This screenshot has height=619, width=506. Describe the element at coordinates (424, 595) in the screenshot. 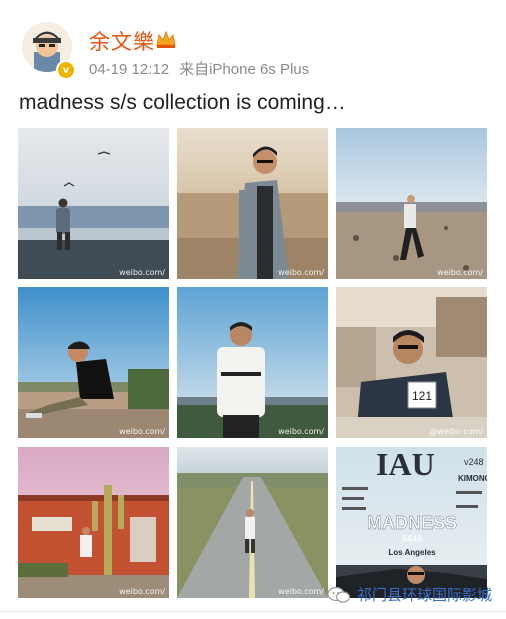

I see `footer-watermark-text: 祁门县环球国际影城` at that location.